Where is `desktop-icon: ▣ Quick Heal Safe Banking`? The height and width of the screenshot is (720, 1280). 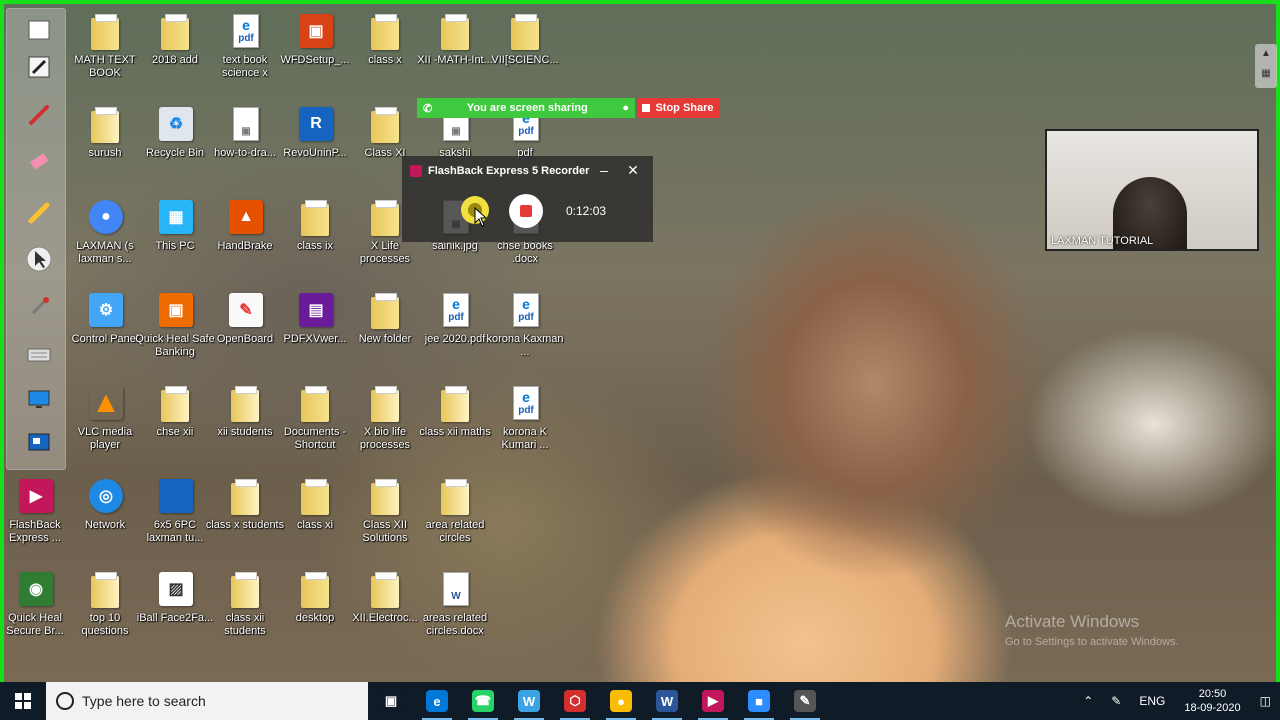
desktop-icon: ▣ Quick Heal Safe Banking is located at coordinates (175, 324).